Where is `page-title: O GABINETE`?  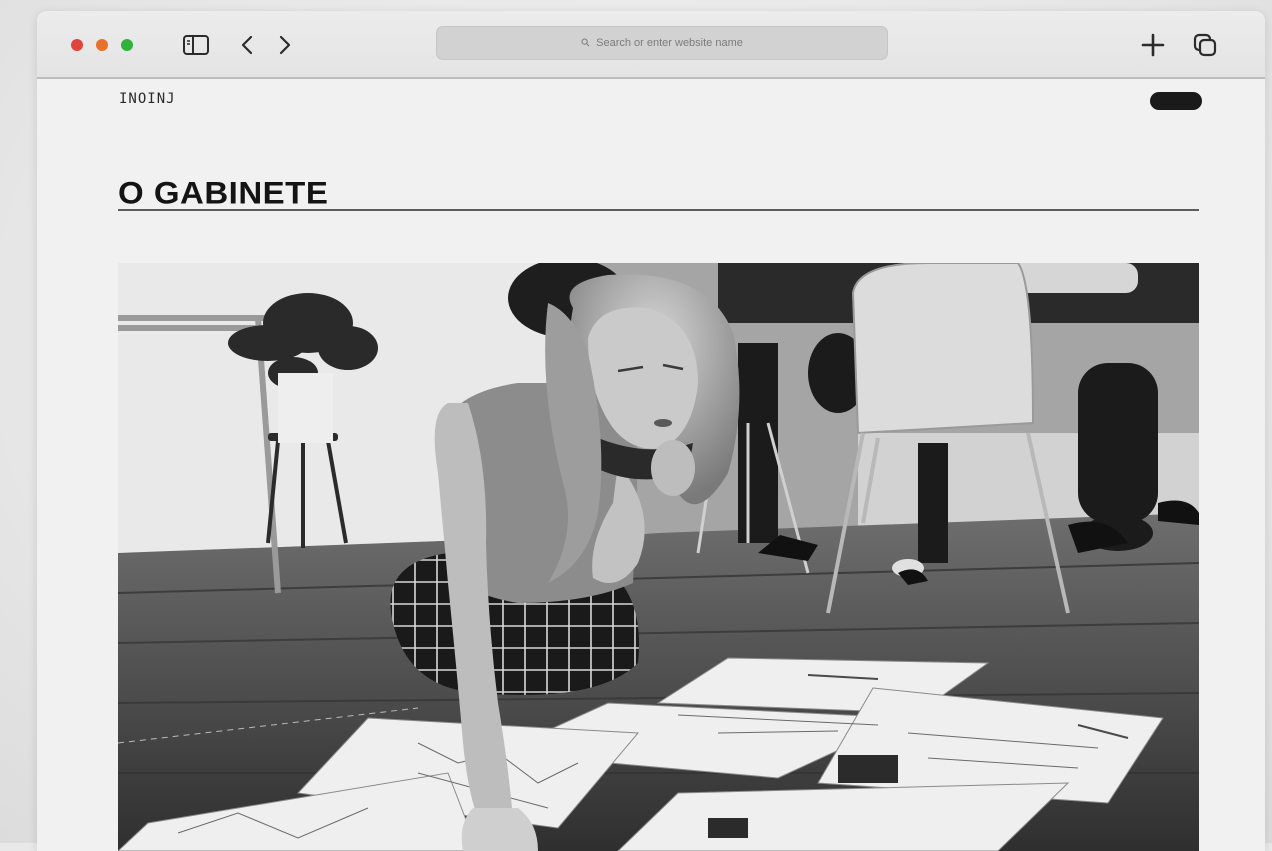
page-title: O GABINETE is located at coordinates (223, 192).